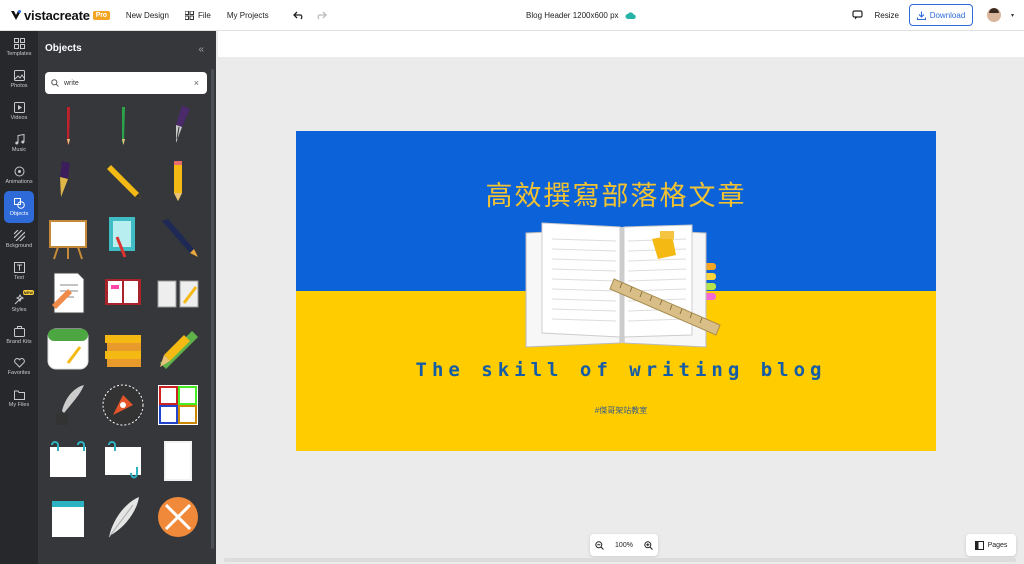 This screenshot has width=1024, height=564. Describe the element at coordinates (178, 125) in the screenshot. I see `object-fountain-pen` at that location.